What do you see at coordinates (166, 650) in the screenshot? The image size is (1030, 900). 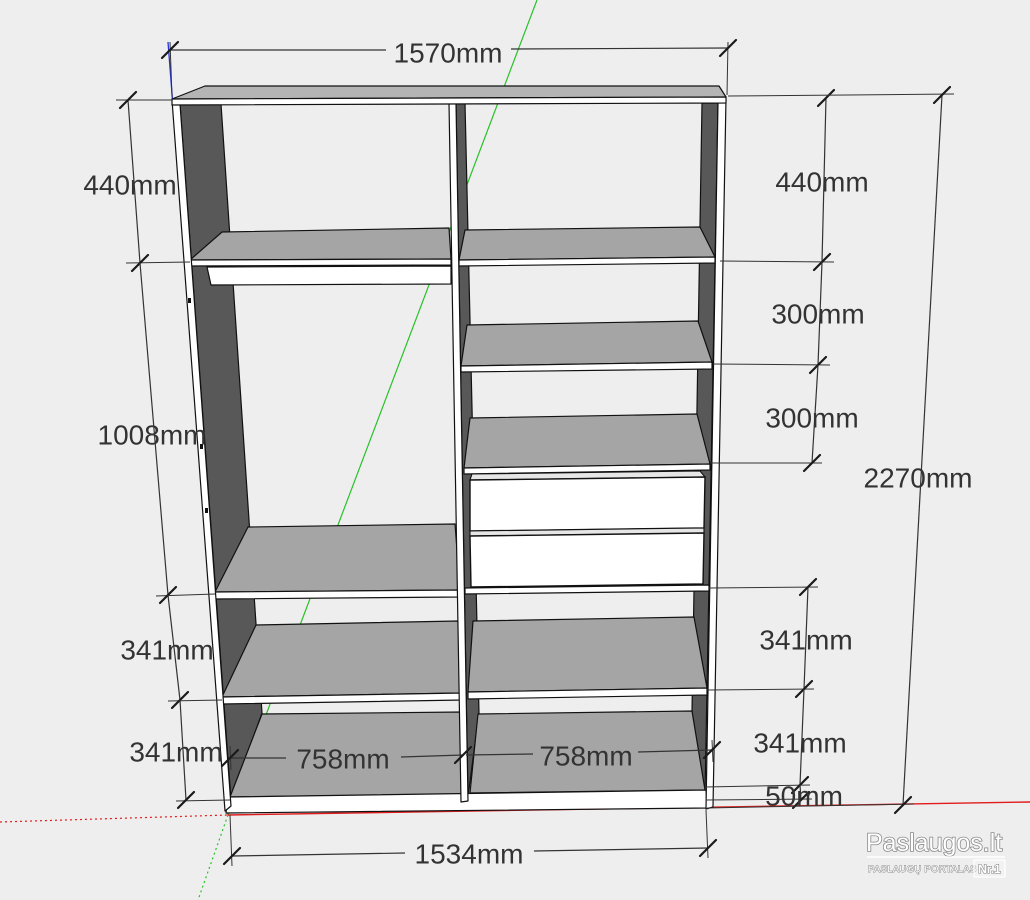 I see `label-left-shelf-upper: 341mm` at bounding box center [166, 650].